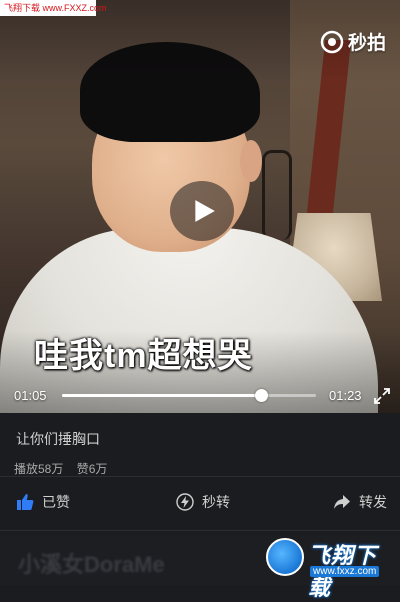 The height and width of the screenshot is (602, 400). I want to click on like-count: 赞6万, so click(92, 469).